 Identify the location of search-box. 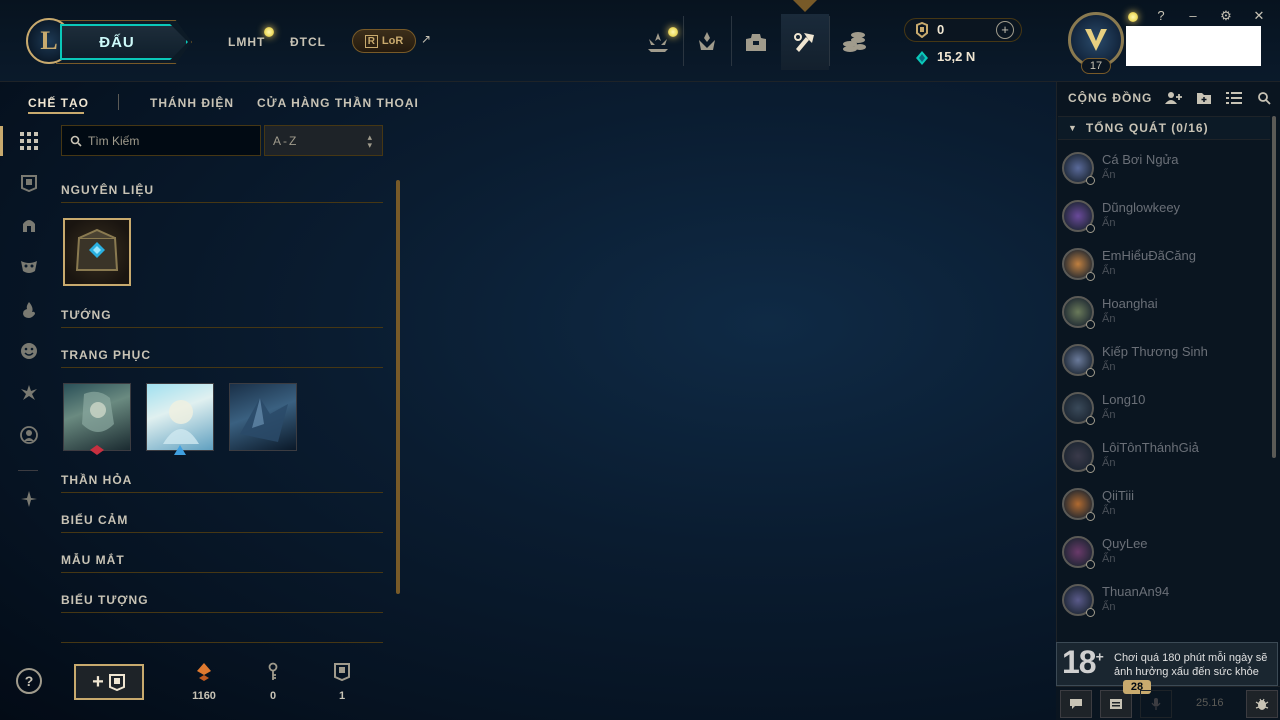
(161, 140).